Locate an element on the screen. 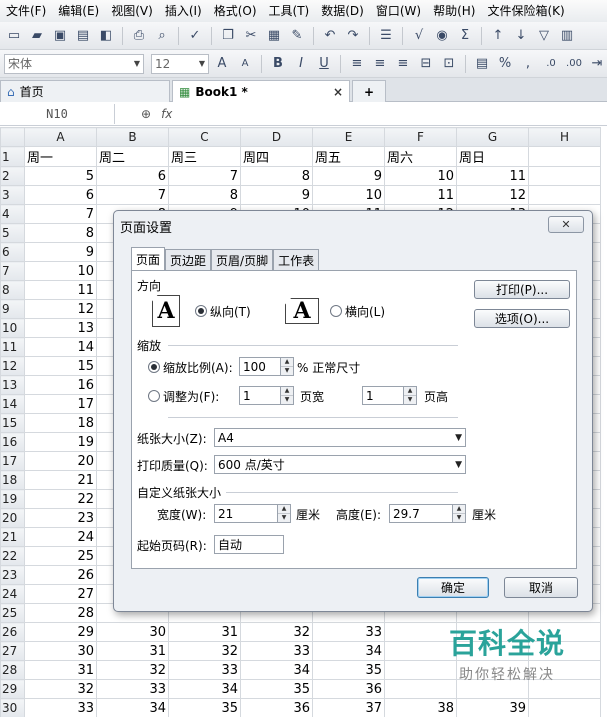 This screenshot has height=717, width=607. row-header: 3 is located at coordinates (12, 195).